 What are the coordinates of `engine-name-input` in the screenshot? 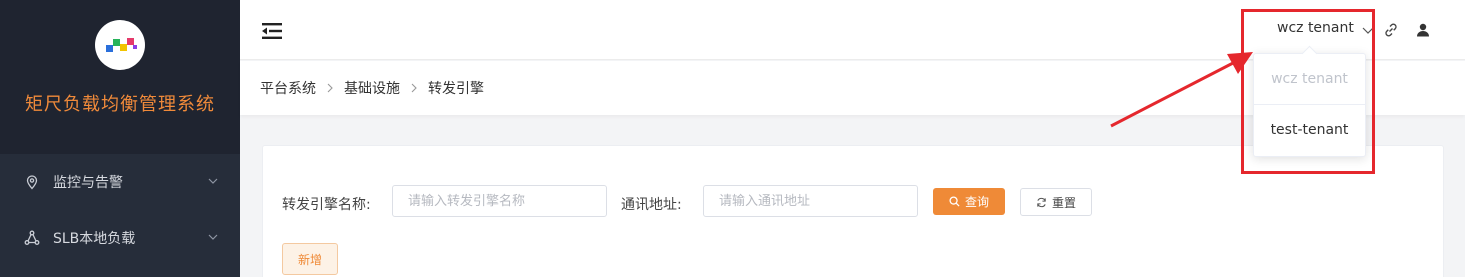 It's located at (499, 201).